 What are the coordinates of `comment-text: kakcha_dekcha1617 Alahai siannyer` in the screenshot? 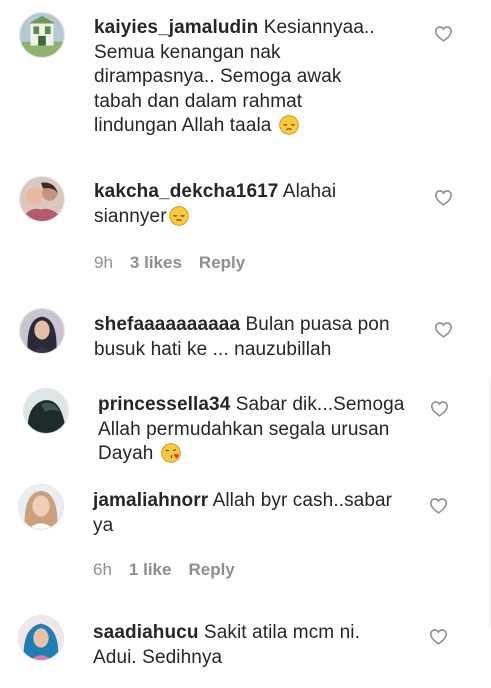 It's located at (259, 204).